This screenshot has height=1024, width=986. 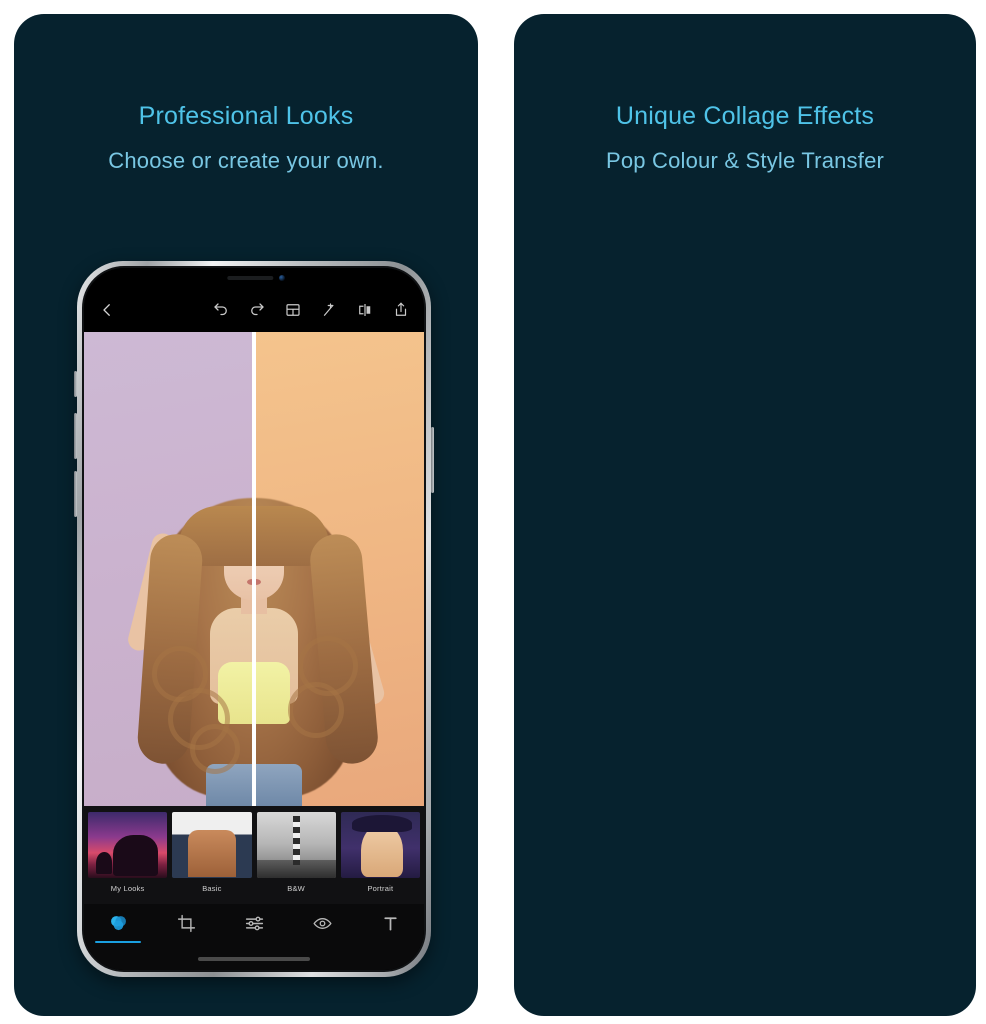 What do you see at coordinates (118, 942) in the screenshot?
I see `nav-active-underline` at bounding box center [118, 942].